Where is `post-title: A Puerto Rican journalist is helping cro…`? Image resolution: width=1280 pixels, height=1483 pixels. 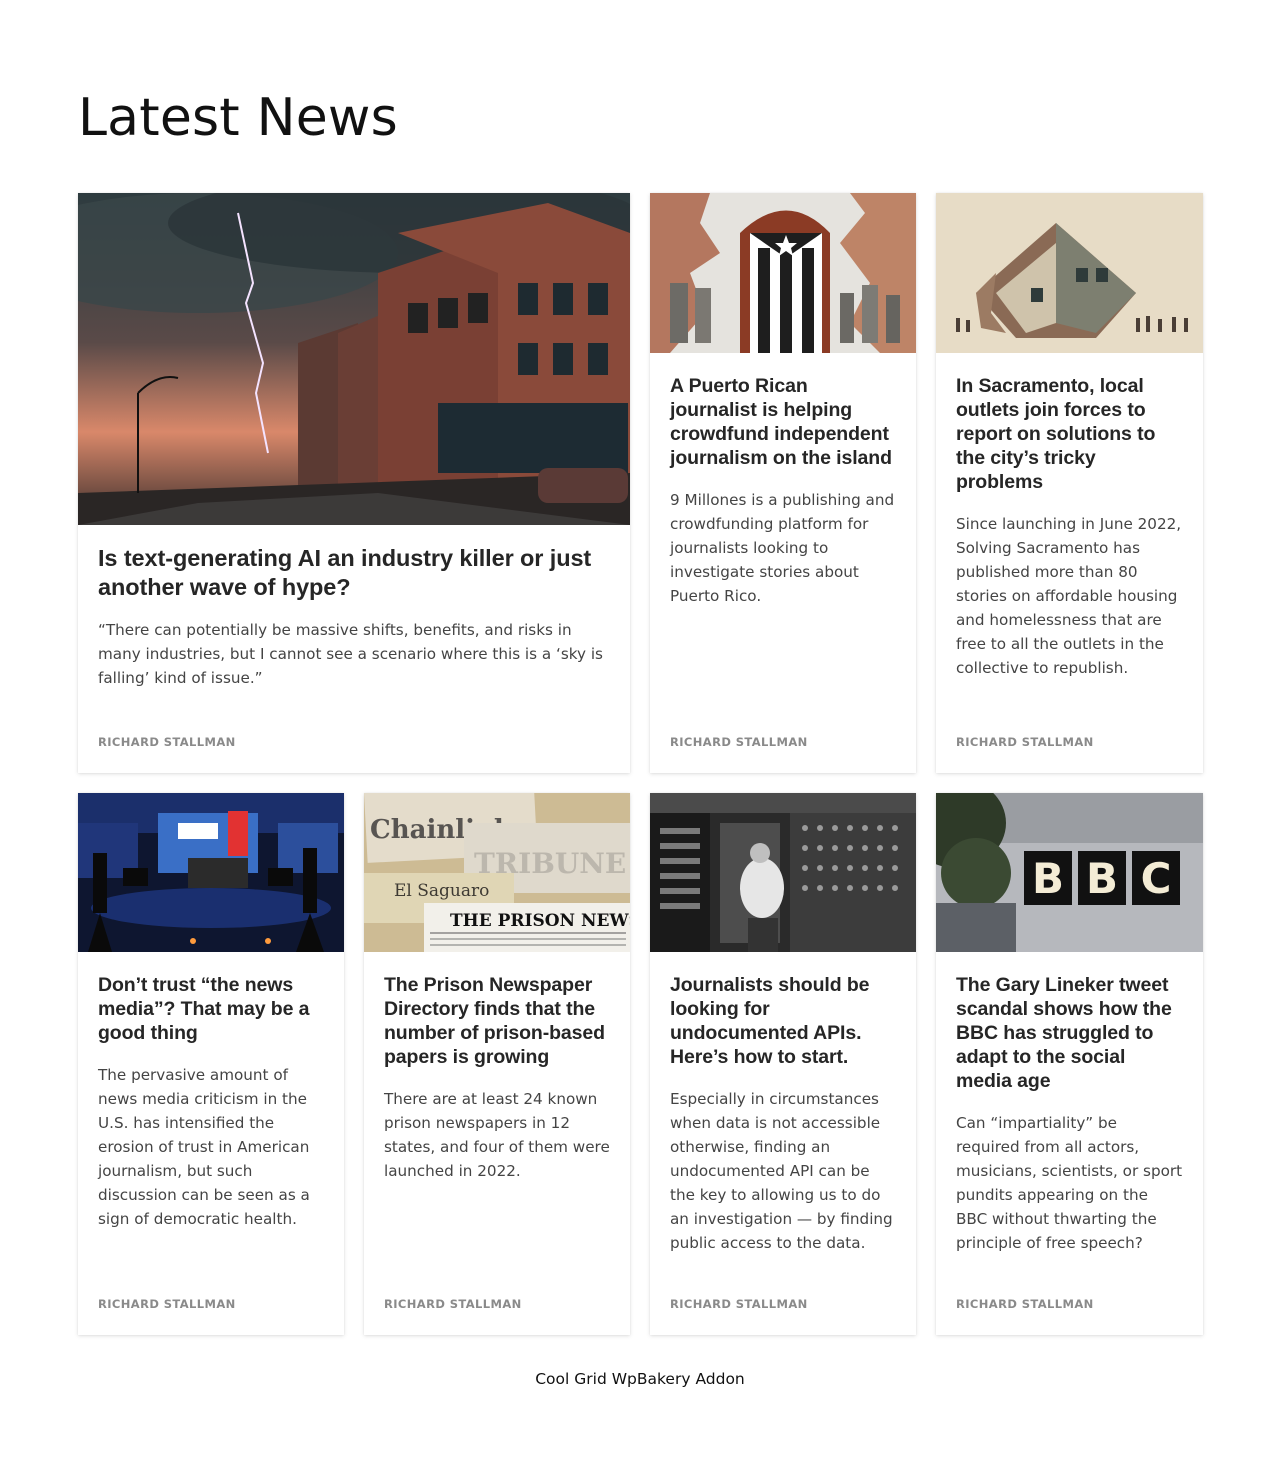
post-title: A Puerto Rican journalist is helping cro… is located at coordinates (783, 422).